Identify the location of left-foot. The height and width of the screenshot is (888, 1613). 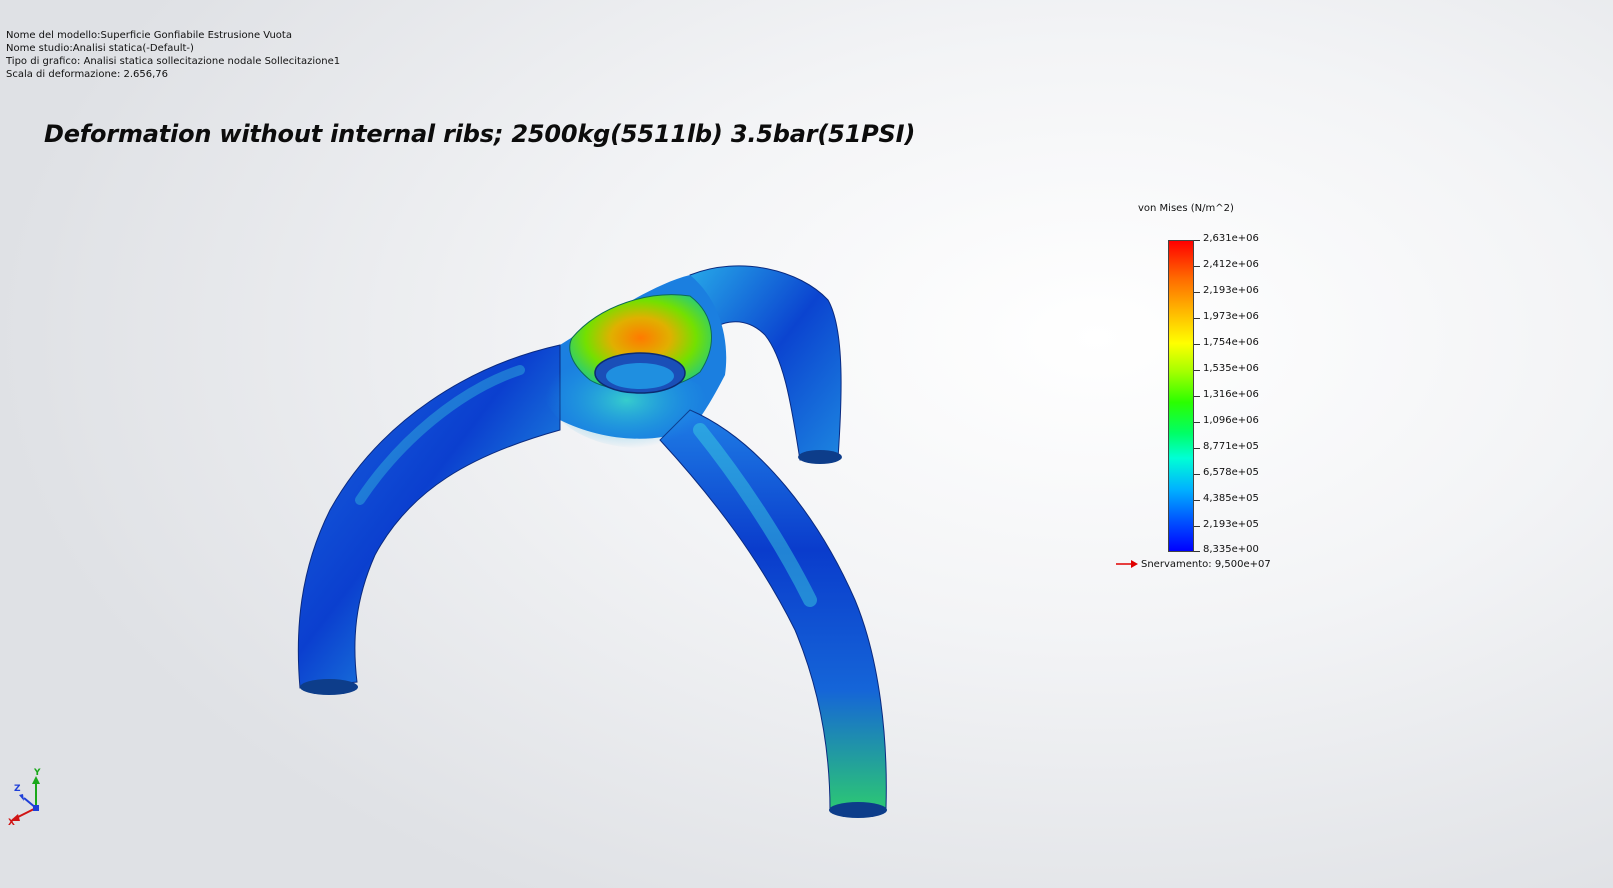
(329, 687).